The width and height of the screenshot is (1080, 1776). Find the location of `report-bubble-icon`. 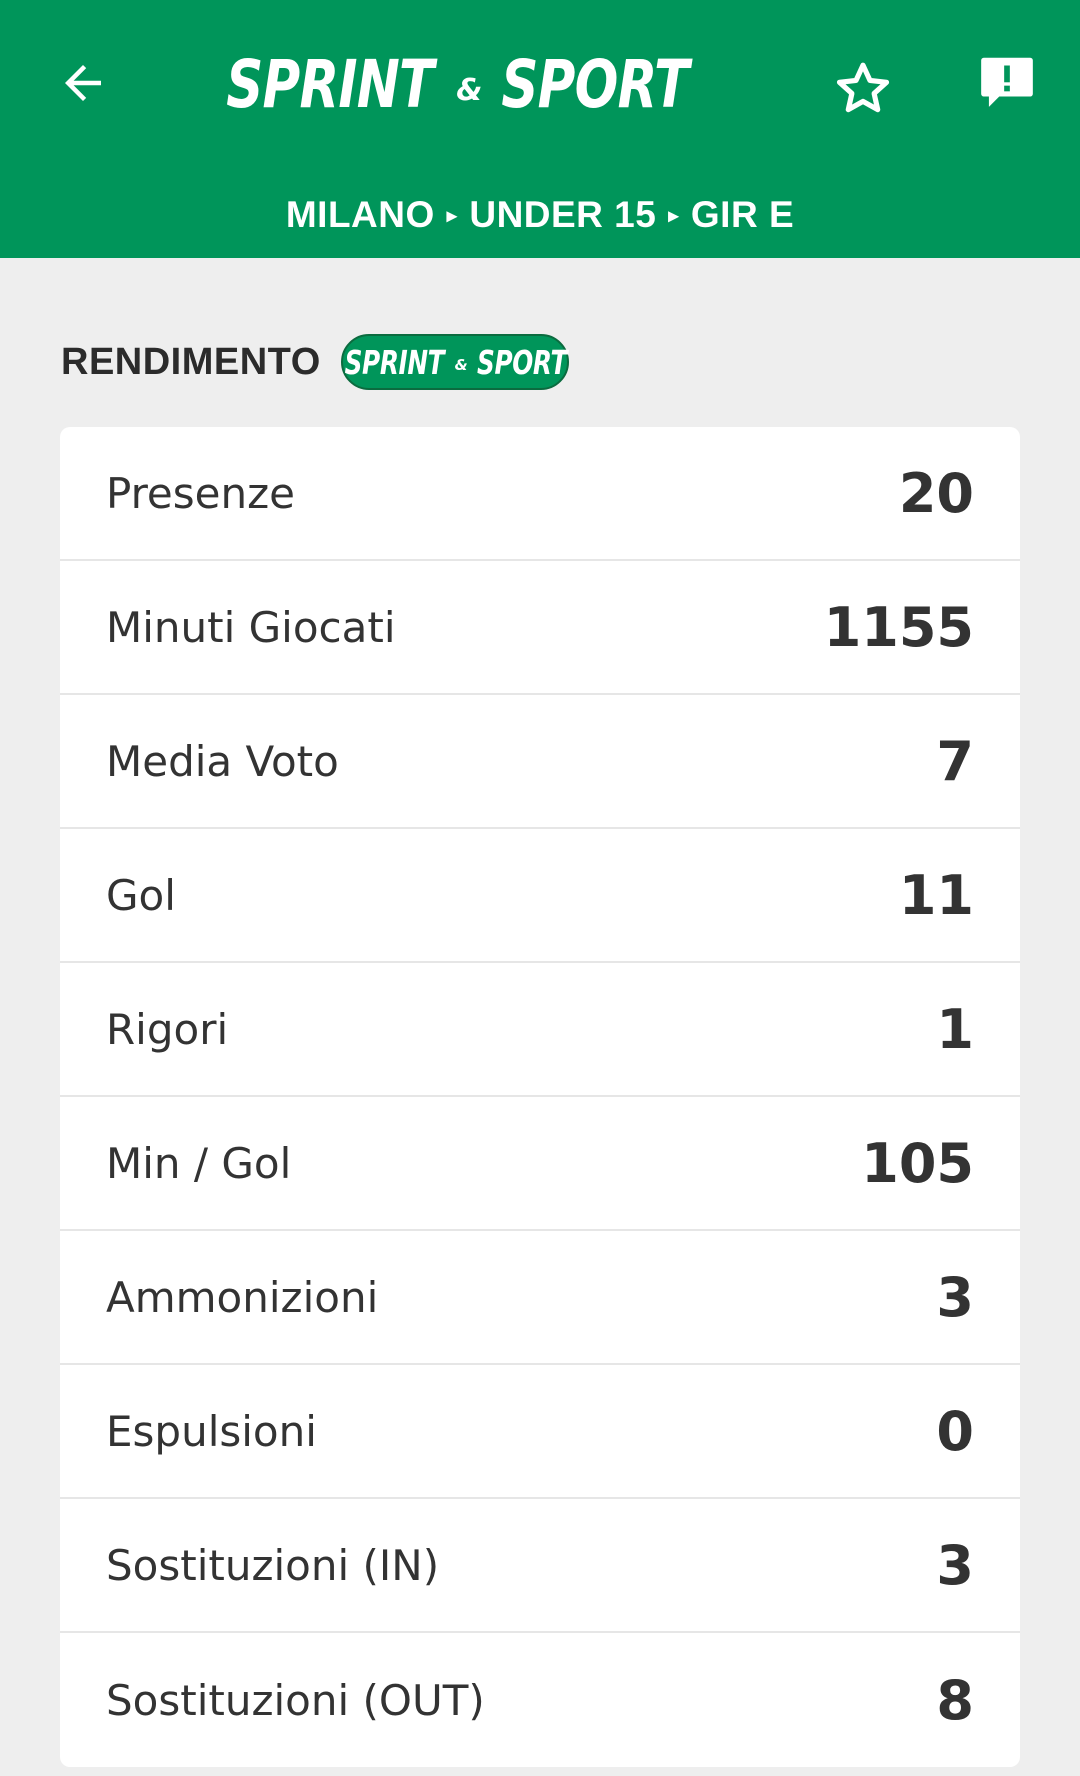

report-bubble-icon is located at coordinates (1007, 82).